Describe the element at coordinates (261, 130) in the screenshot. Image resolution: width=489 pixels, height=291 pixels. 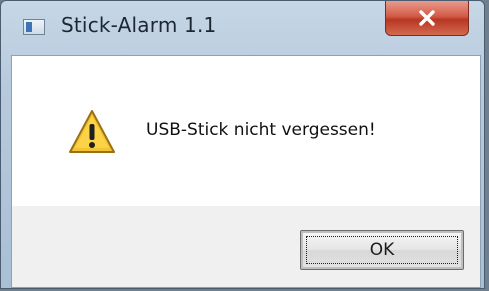
I see `dialog-message: USB-Stick nicht vergessen!` at that location.